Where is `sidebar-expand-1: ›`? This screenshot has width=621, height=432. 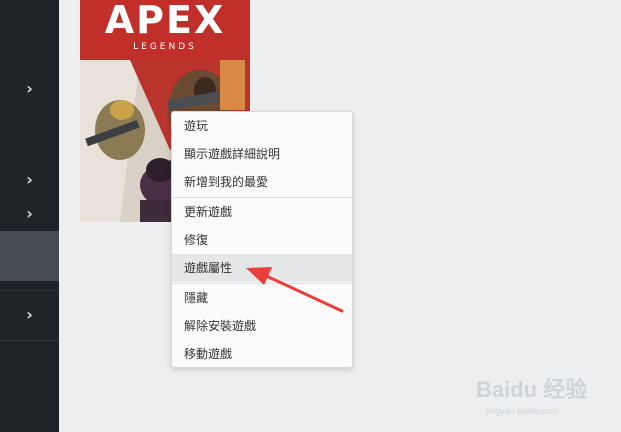 sidebar-expand-1: › is located at coordinates (29, 89).